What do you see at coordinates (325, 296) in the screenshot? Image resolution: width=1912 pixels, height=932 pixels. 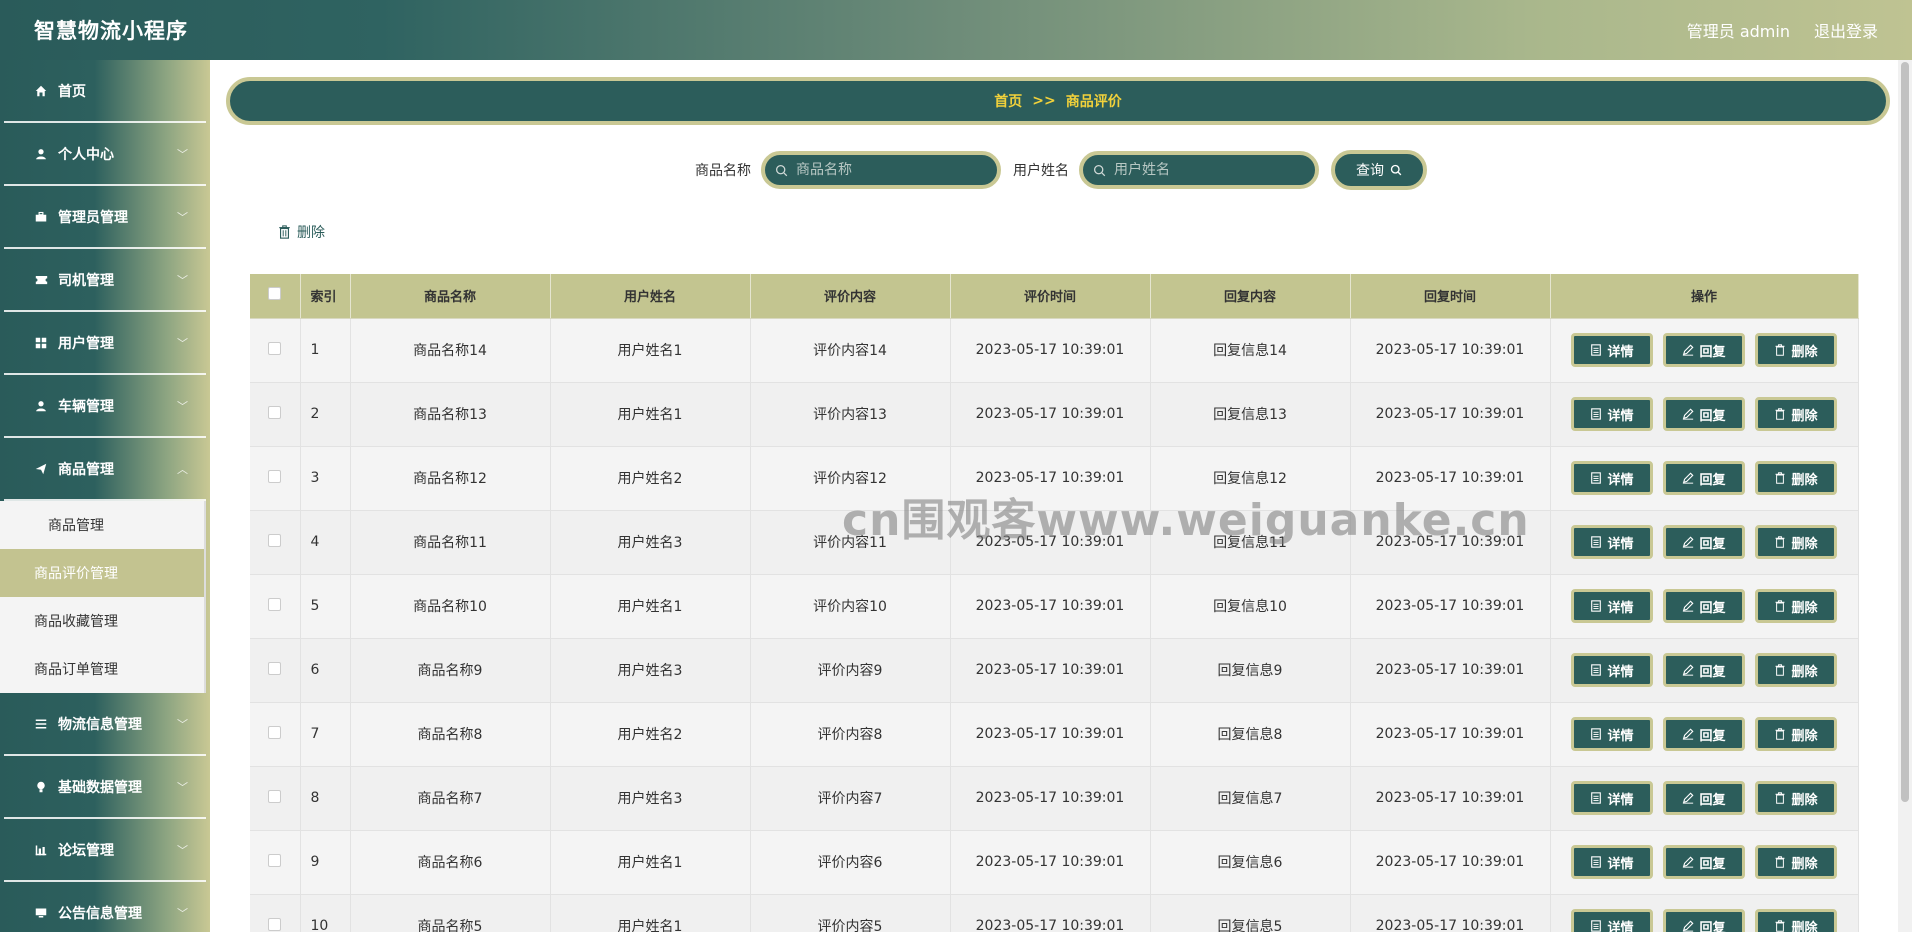 I see `header-index: 索引` at bounding box center [325, 296].